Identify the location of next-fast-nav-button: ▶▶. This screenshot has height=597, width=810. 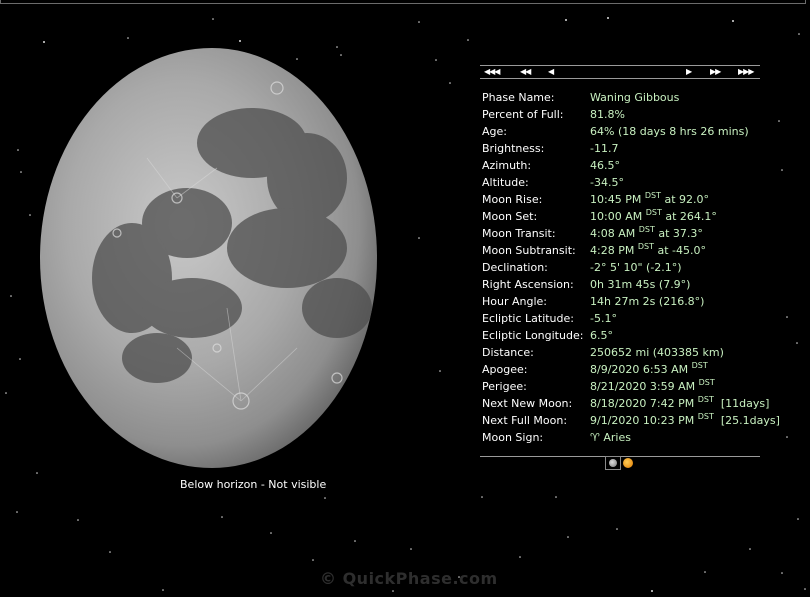
(715, 71).